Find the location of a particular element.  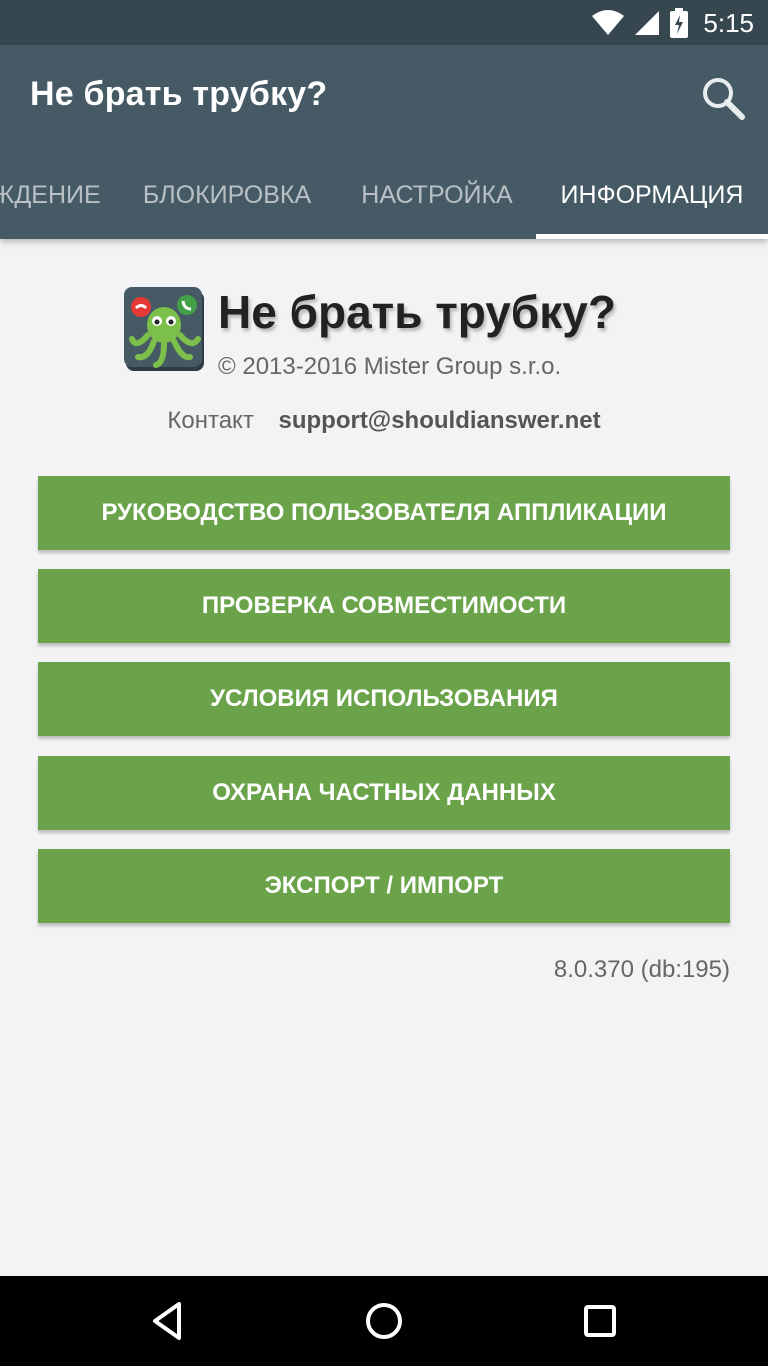

contact-row: Контакт support@shouldianswer.net is located at coordinates (384, 421).